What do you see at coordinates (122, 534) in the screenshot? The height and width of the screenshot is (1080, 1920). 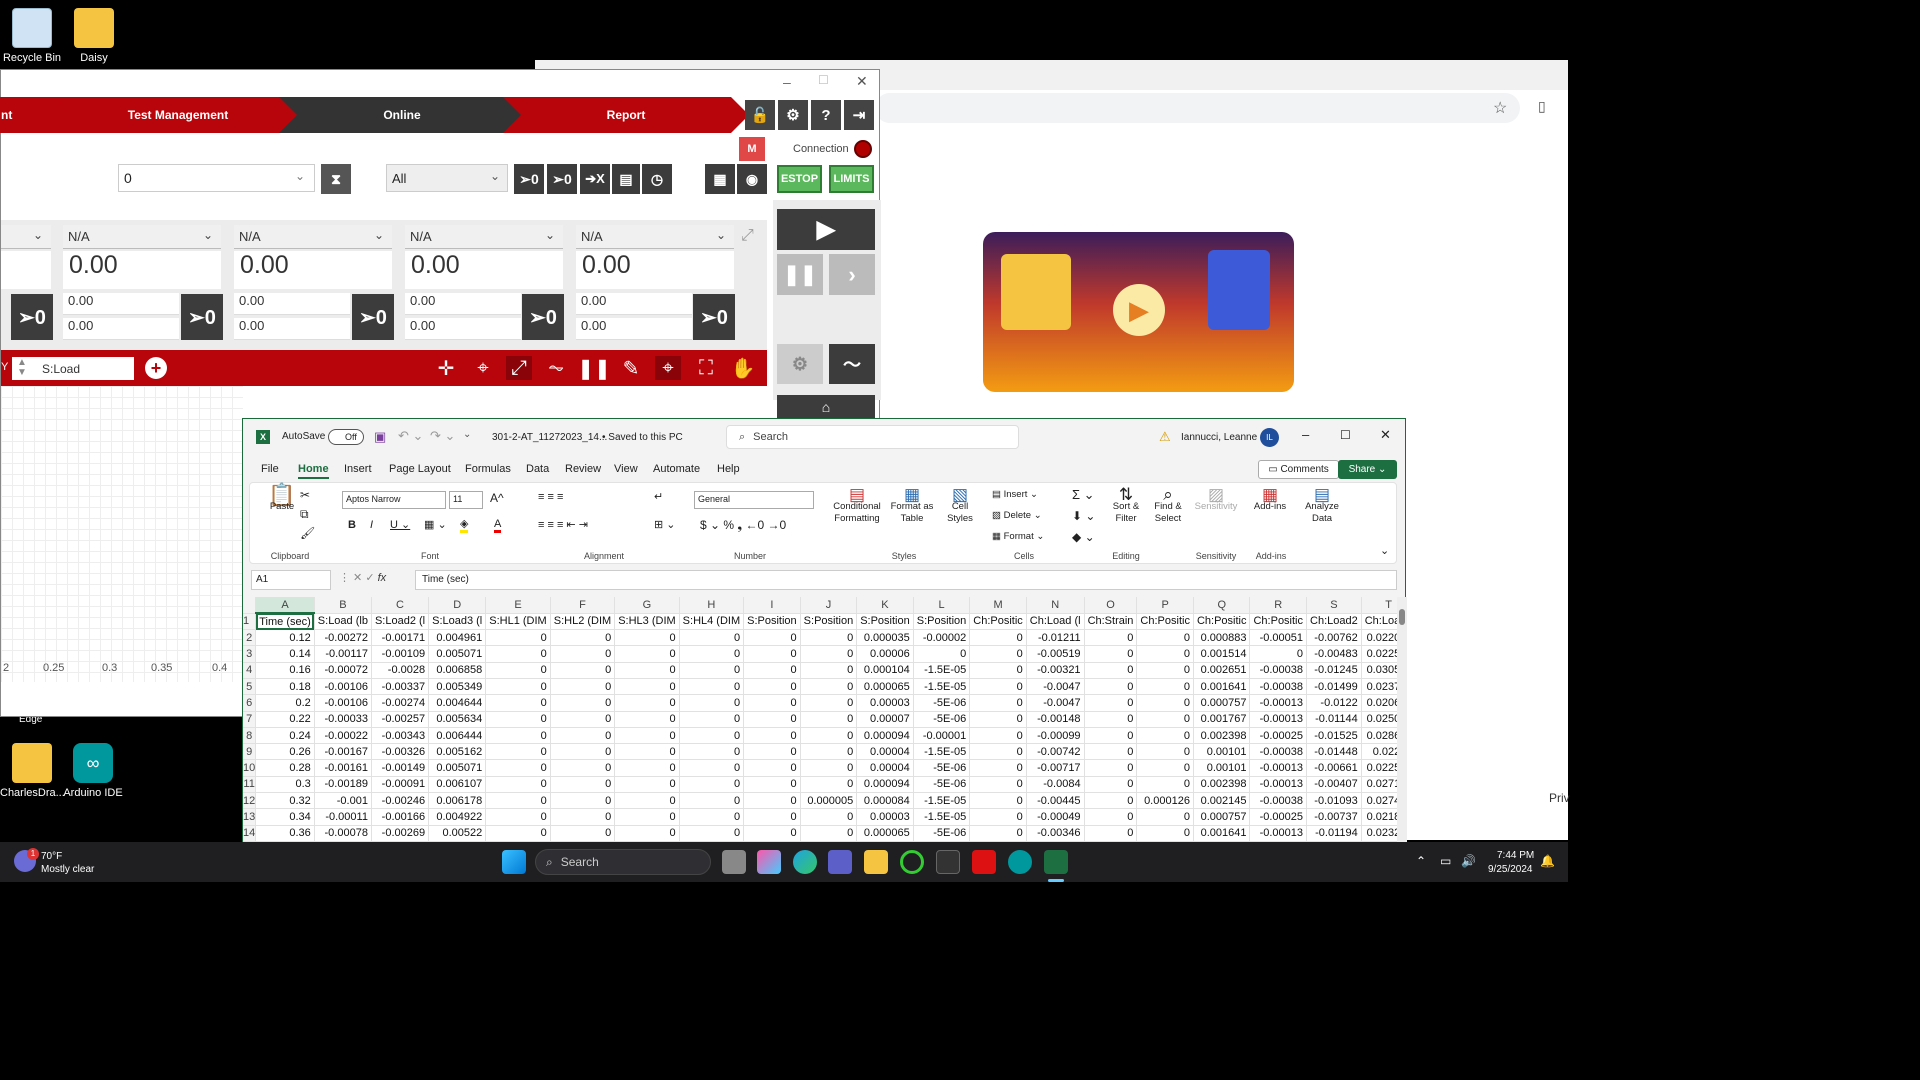 I see `chart-area` at bounding box center [122, 534].